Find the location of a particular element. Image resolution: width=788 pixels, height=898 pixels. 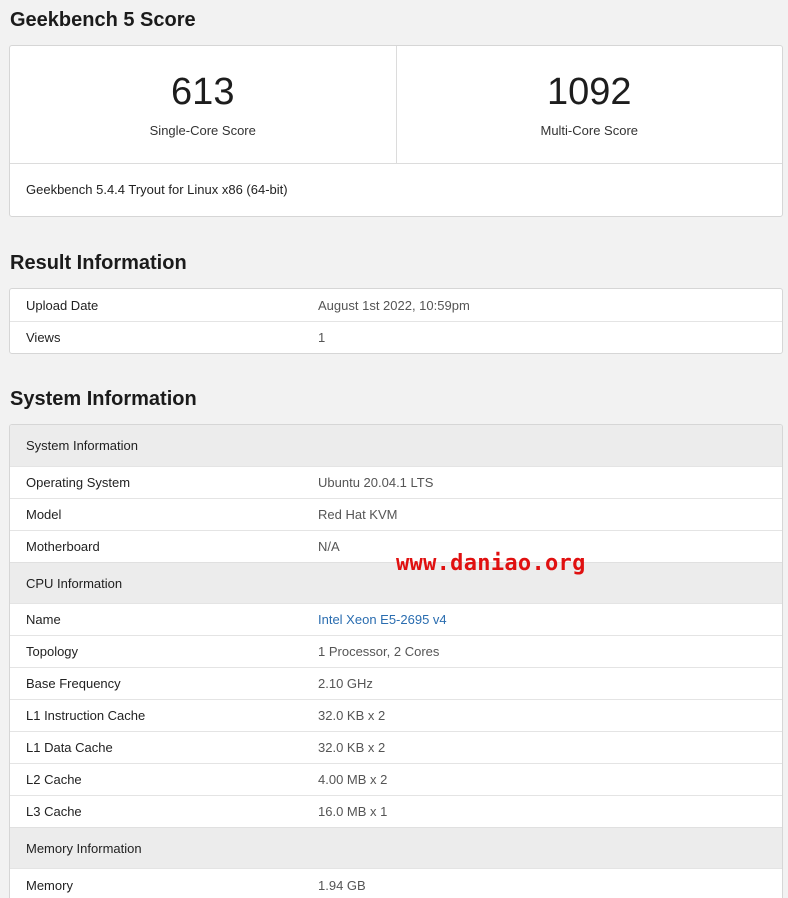

system-section-title: System Information is located at coordinates (103, 399).